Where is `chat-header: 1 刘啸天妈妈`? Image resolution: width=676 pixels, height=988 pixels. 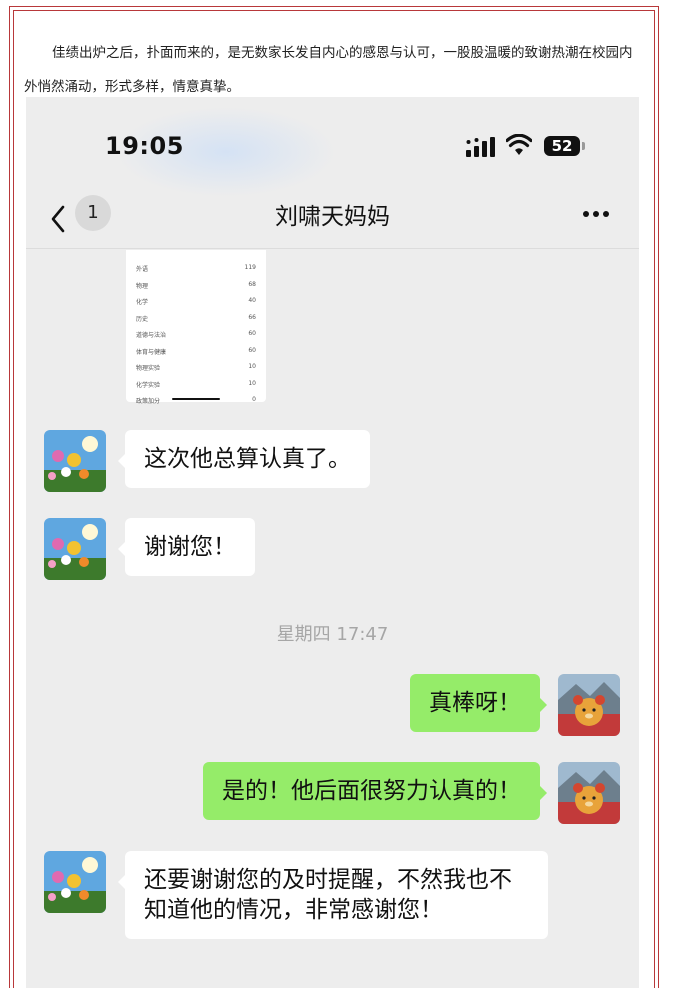
chat-header: 1 刘啸天妈妈 is located at coordinates (332, 221).